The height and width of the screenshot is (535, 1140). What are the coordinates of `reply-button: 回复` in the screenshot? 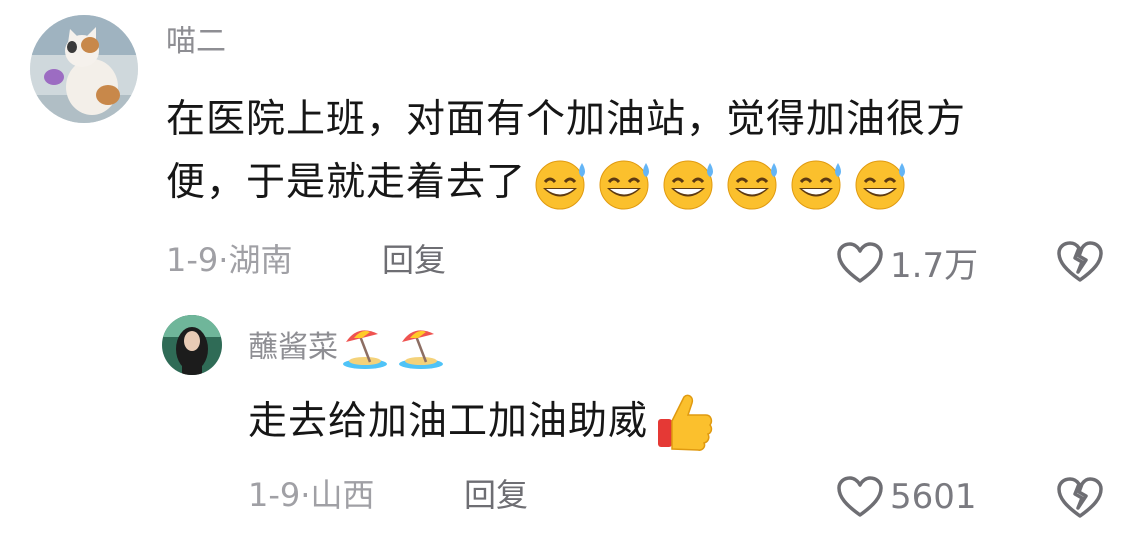 It's located at (414, 260).